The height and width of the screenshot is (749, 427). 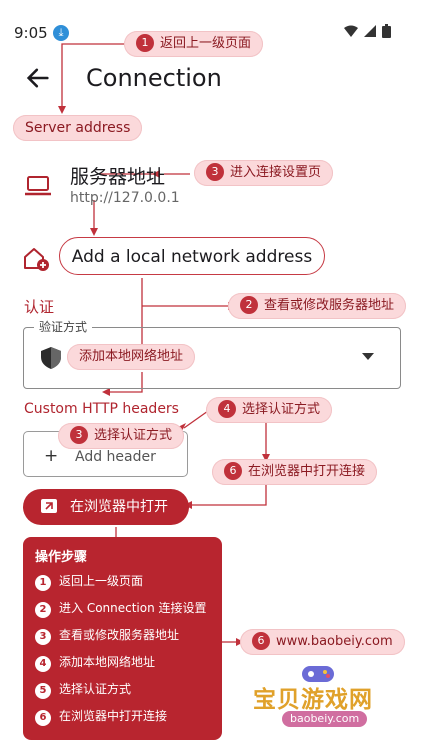 What do you see at coordinates (117, 175) in the screenshot?
I see `server-address-title: 服务器地址` at bounding box center [117, 175].